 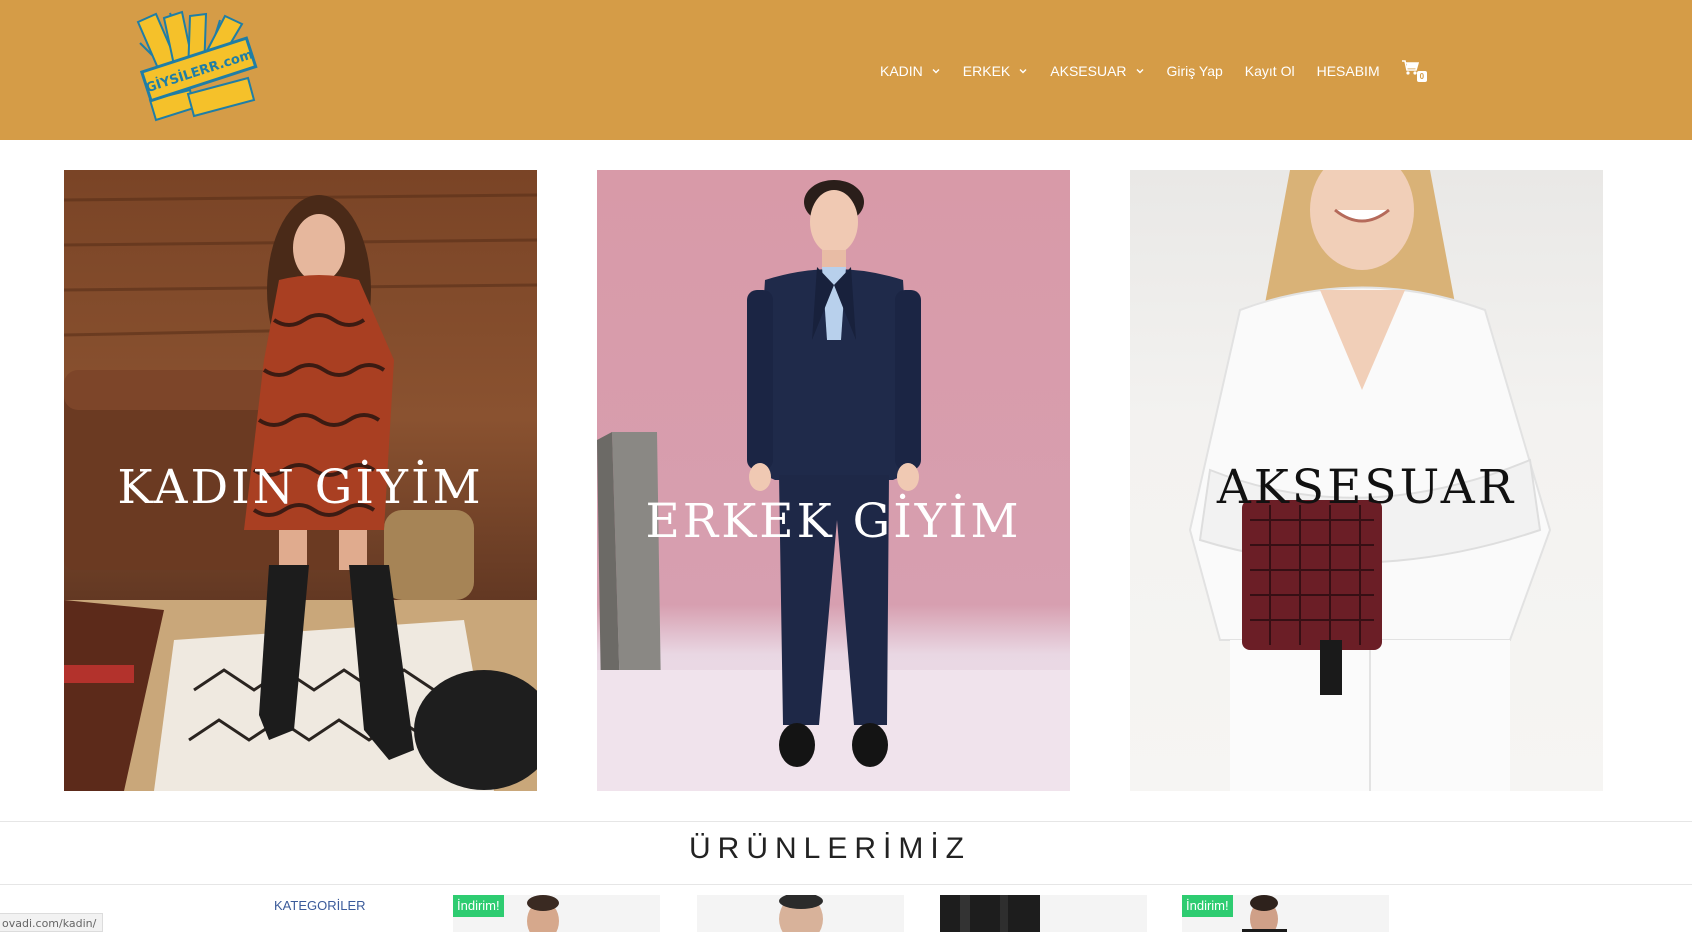 I want to click on nav-item-kadin: KADIN, so click(x=910, y=71).